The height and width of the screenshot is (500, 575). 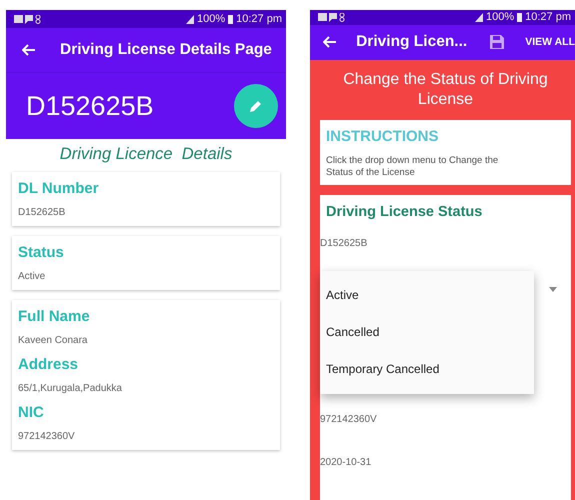 What do you see at coordinates (166, 50) in the screenshot?
I see `app-bar-title: Driving License Details Page` at bounding box center [166, 50].